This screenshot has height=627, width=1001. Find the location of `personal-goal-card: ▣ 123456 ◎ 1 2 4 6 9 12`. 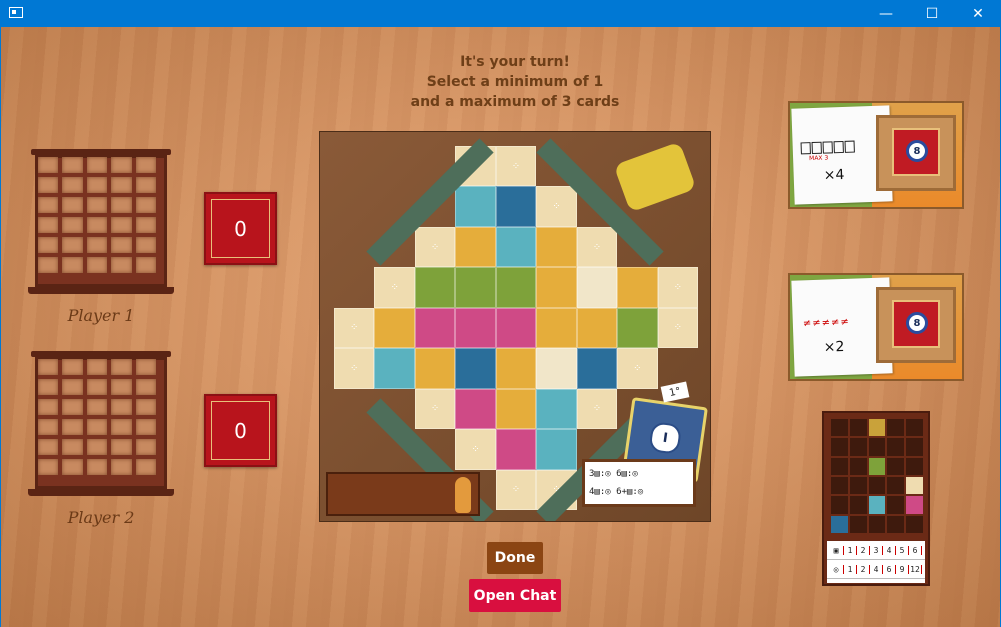

personal-goal-card: ▣ 123456 ◎ 1 2 4 6 9 12 is located at coordinates (876, 498).